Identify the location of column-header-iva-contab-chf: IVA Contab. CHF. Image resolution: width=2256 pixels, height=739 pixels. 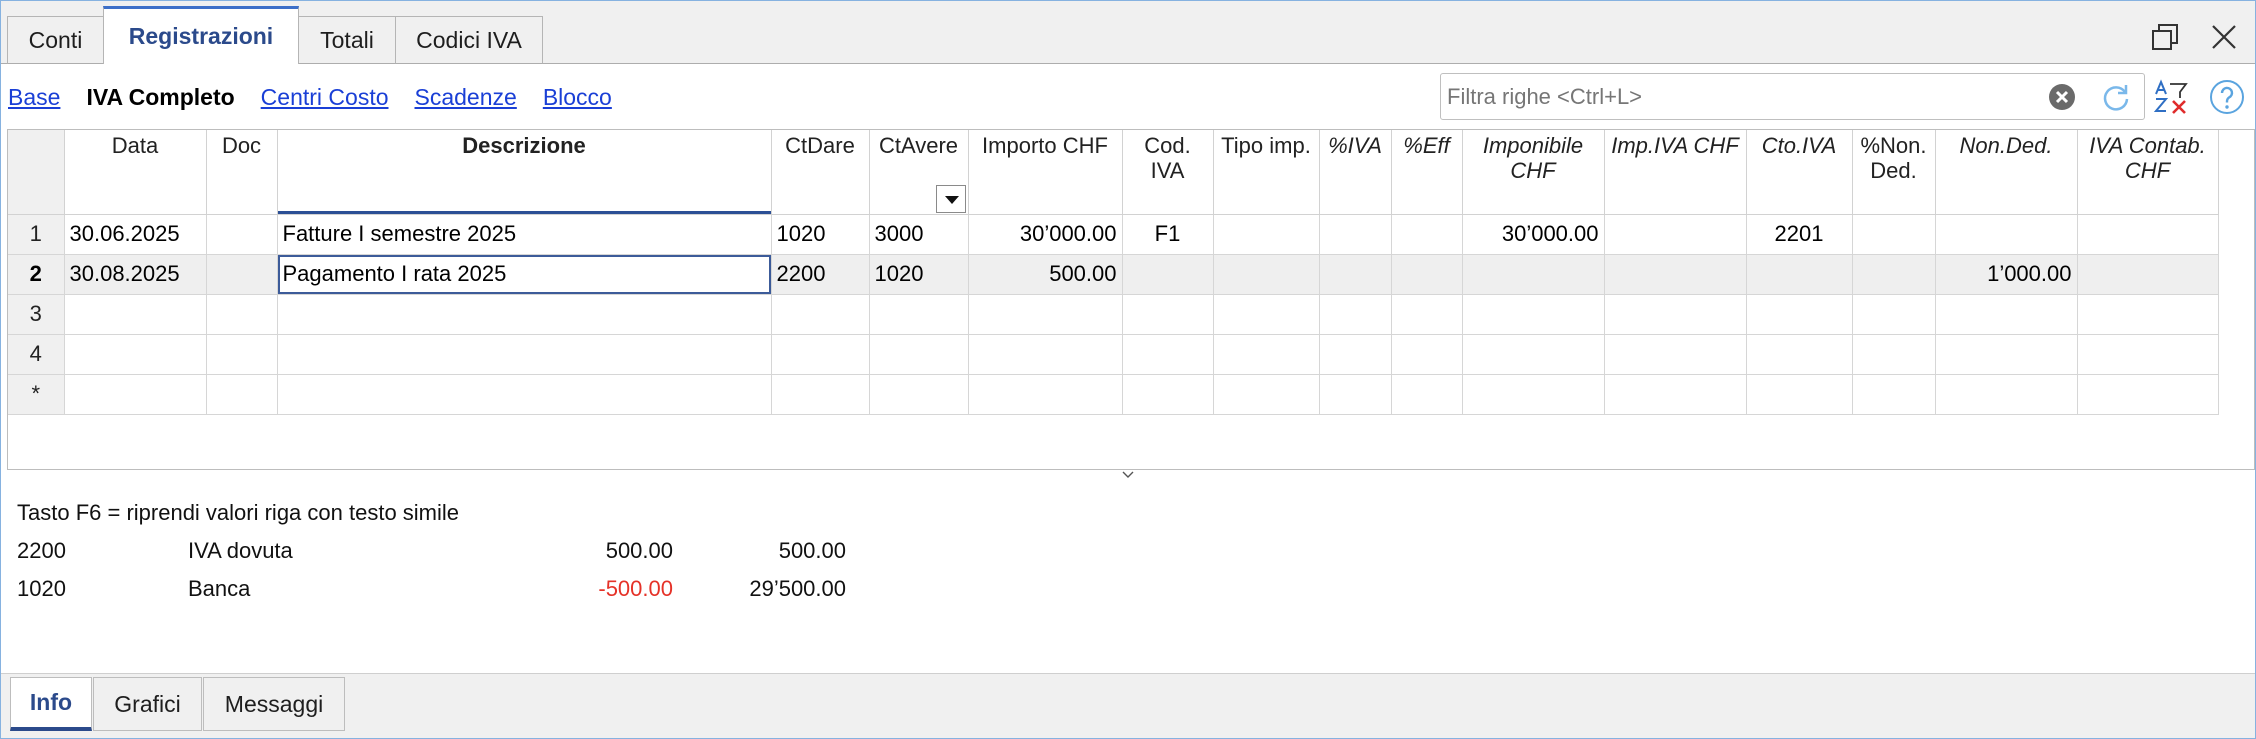
(2147, 172).